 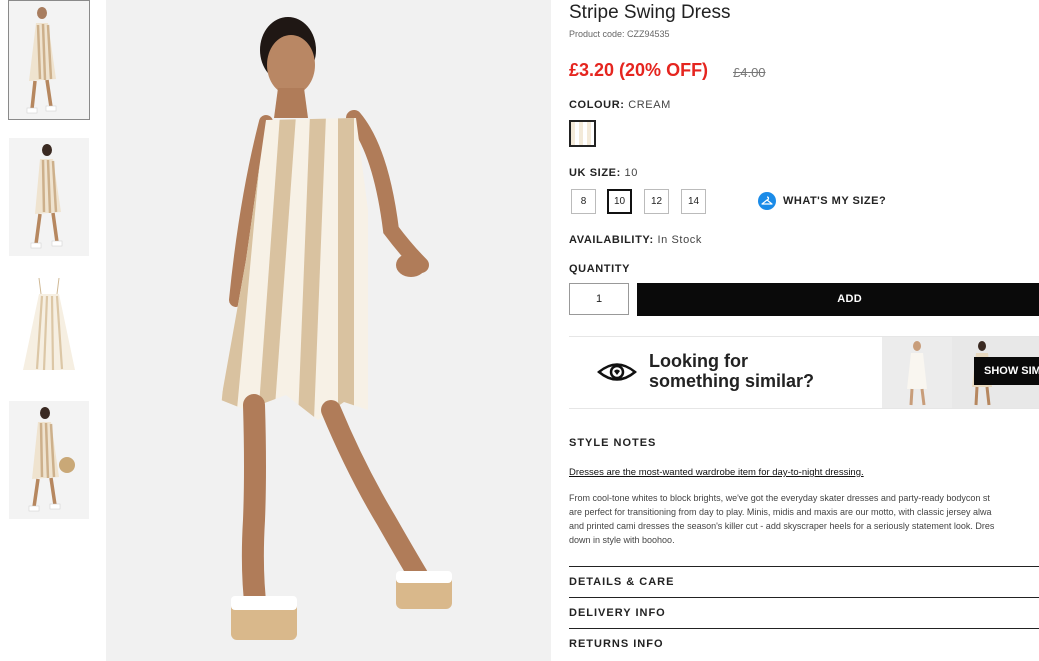 I want to click on add-to-bag-button: ADD TO BAG, so click(x=838, y=327).